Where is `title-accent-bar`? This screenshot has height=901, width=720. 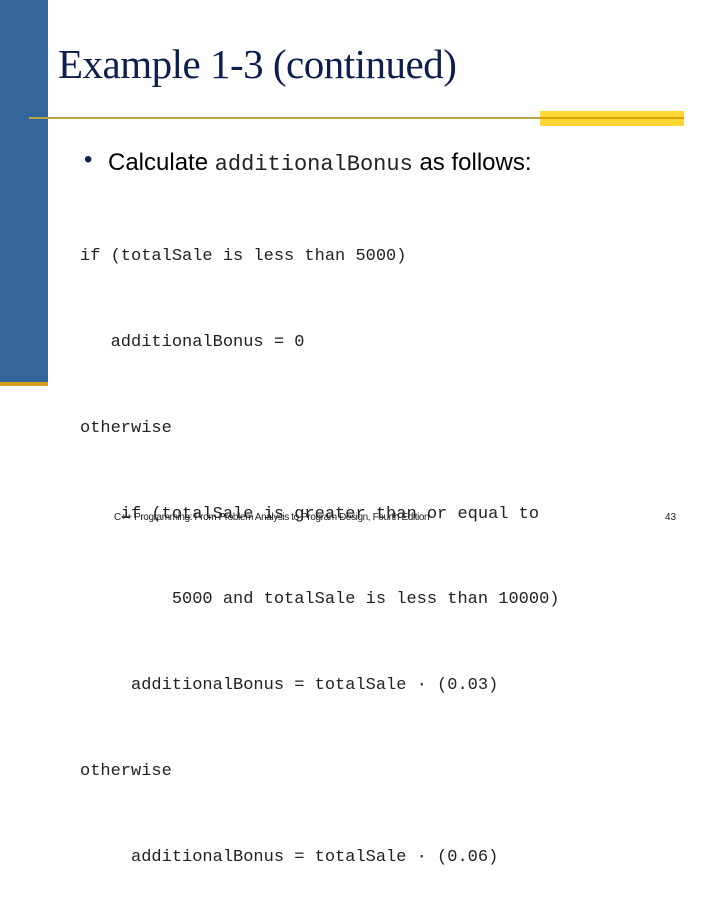 title-accent-bar is located at coordinates (612, 118).